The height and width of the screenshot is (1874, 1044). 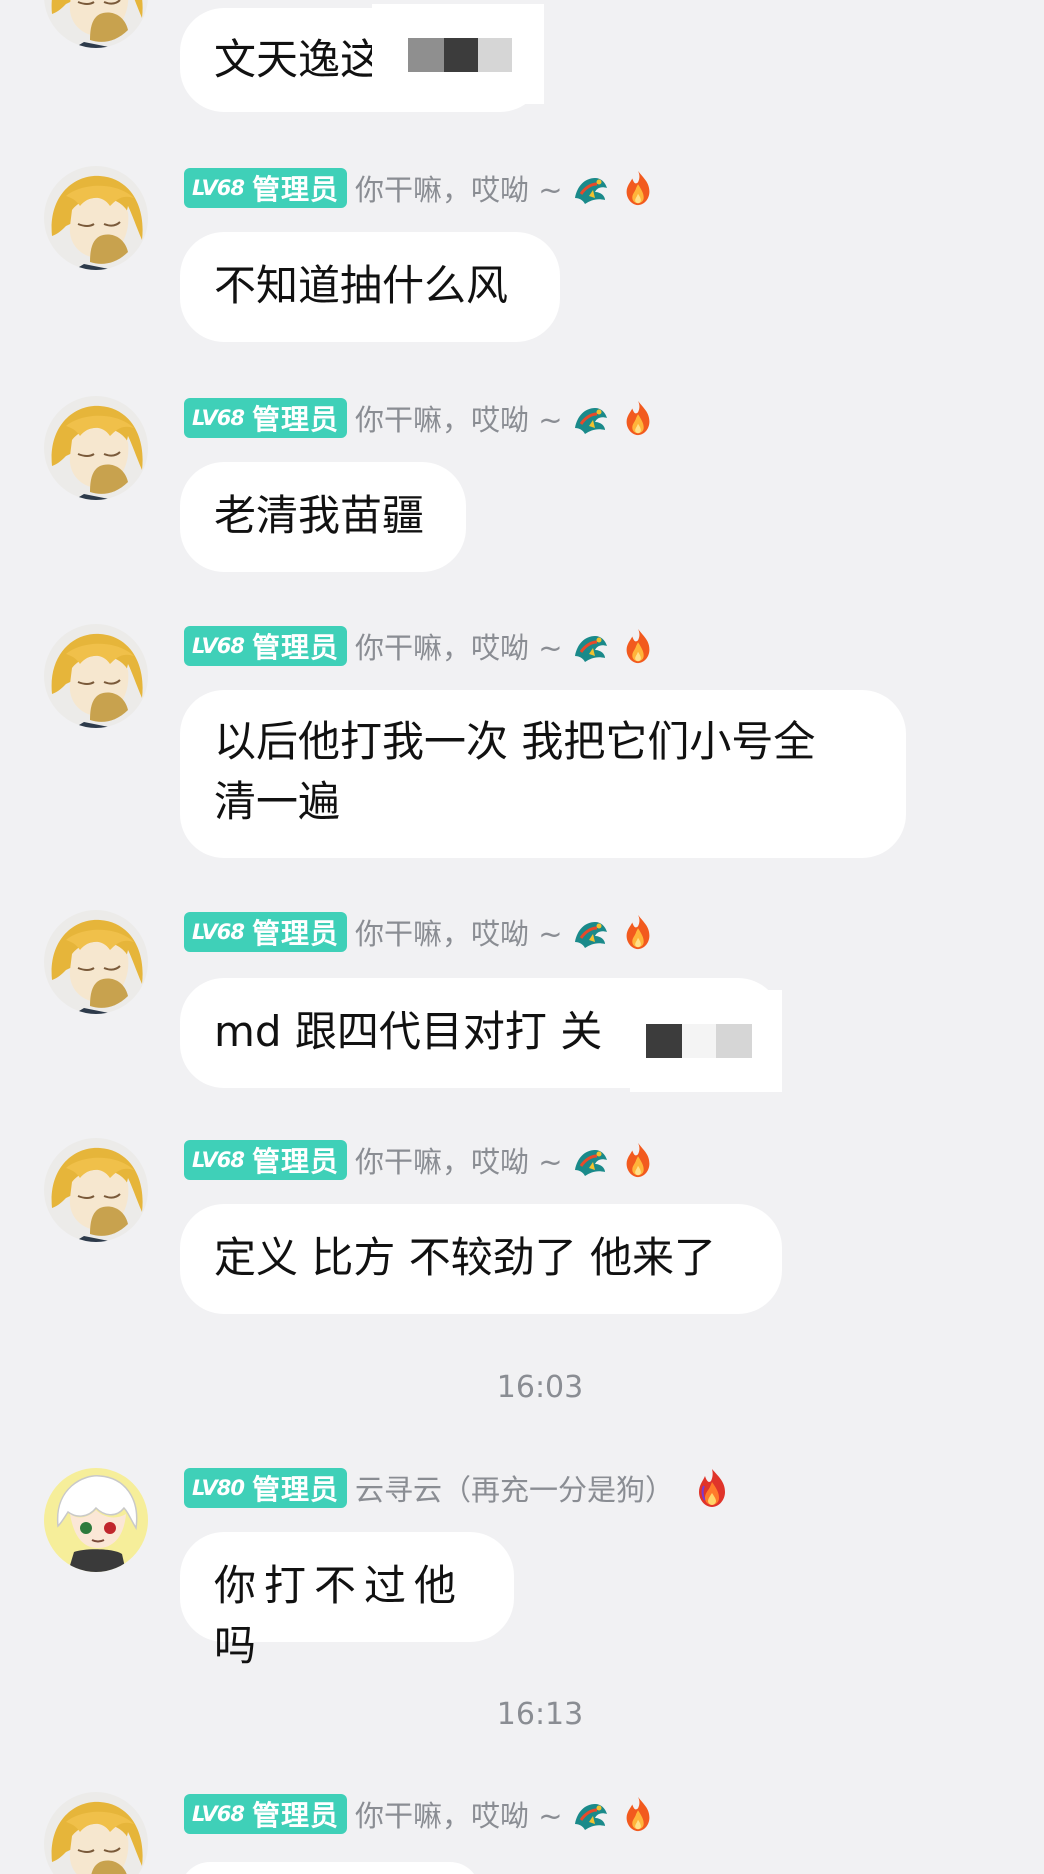 What do you see at coordinates (540, 1387) in the screenshot?
I see `timestamp-divider: 16:03` at bounding box center [540, 1387].